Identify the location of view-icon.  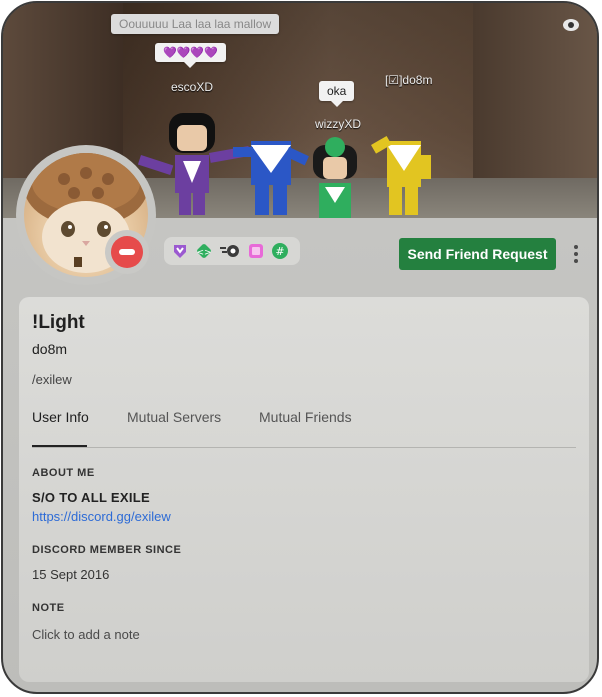
(571, 25).